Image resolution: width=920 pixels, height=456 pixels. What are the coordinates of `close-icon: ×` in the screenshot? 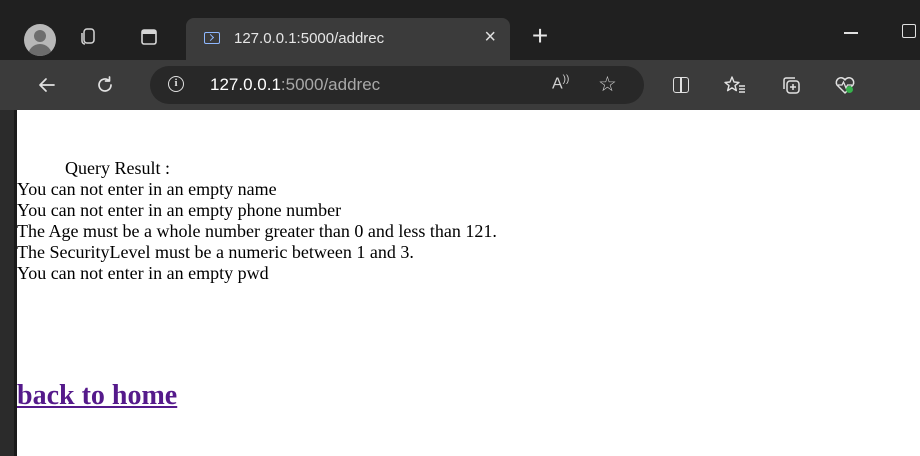 It's located at (490, 37).